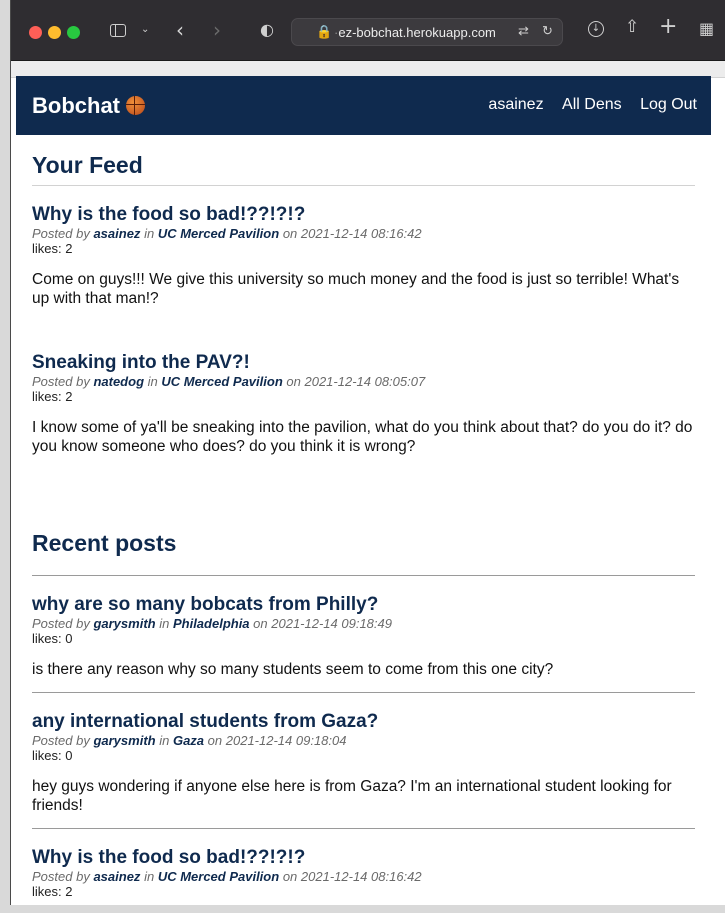  I want to click on forward-icon: ›, so click(217, 30).